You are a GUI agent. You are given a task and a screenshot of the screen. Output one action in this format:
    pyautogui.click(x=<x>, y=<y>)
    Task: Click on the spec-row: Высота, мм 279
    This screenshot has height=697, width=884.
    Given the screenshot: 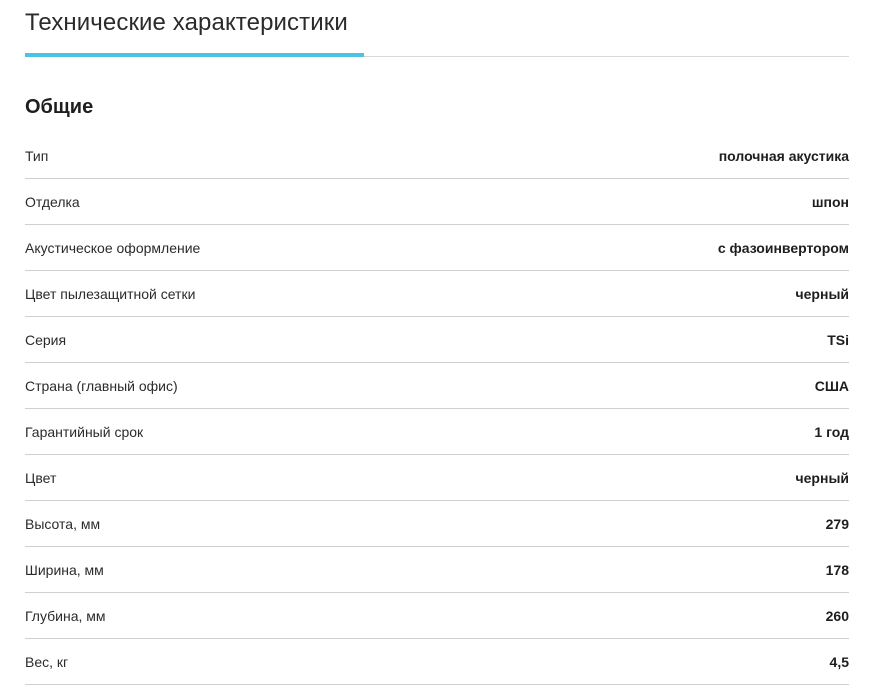 What is the action you would take?
    pyautogui.click(x=437, y=524)
    